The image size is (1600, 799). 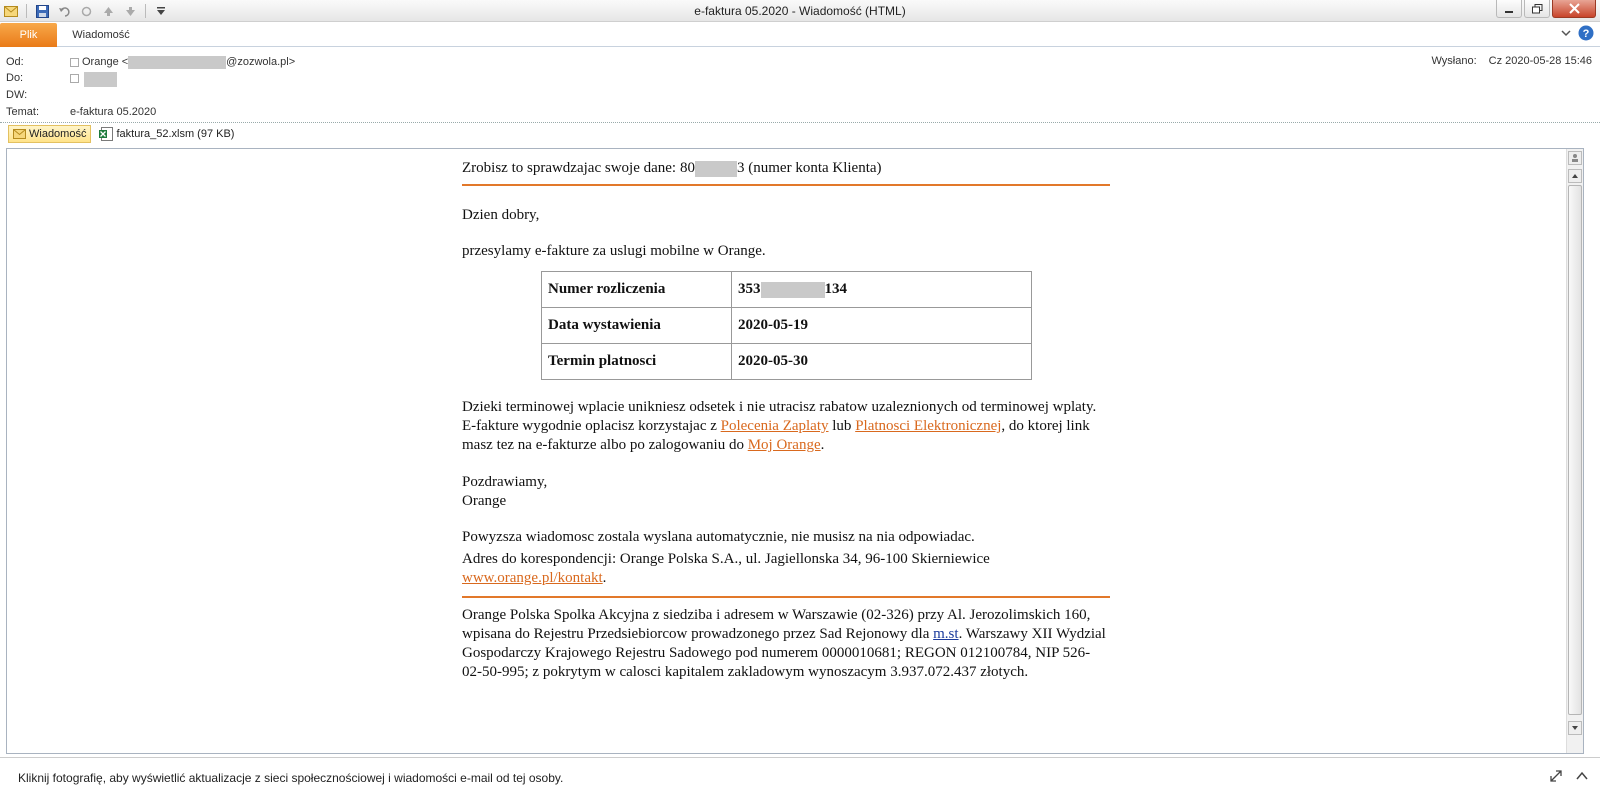 I want to click on redacted-recipient, so click(x=100, y=79).